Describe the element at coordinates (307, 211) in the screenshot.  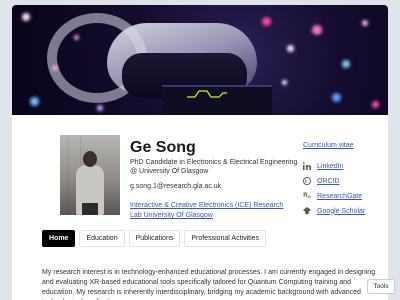
I see `google-scholar-icon` at that location.